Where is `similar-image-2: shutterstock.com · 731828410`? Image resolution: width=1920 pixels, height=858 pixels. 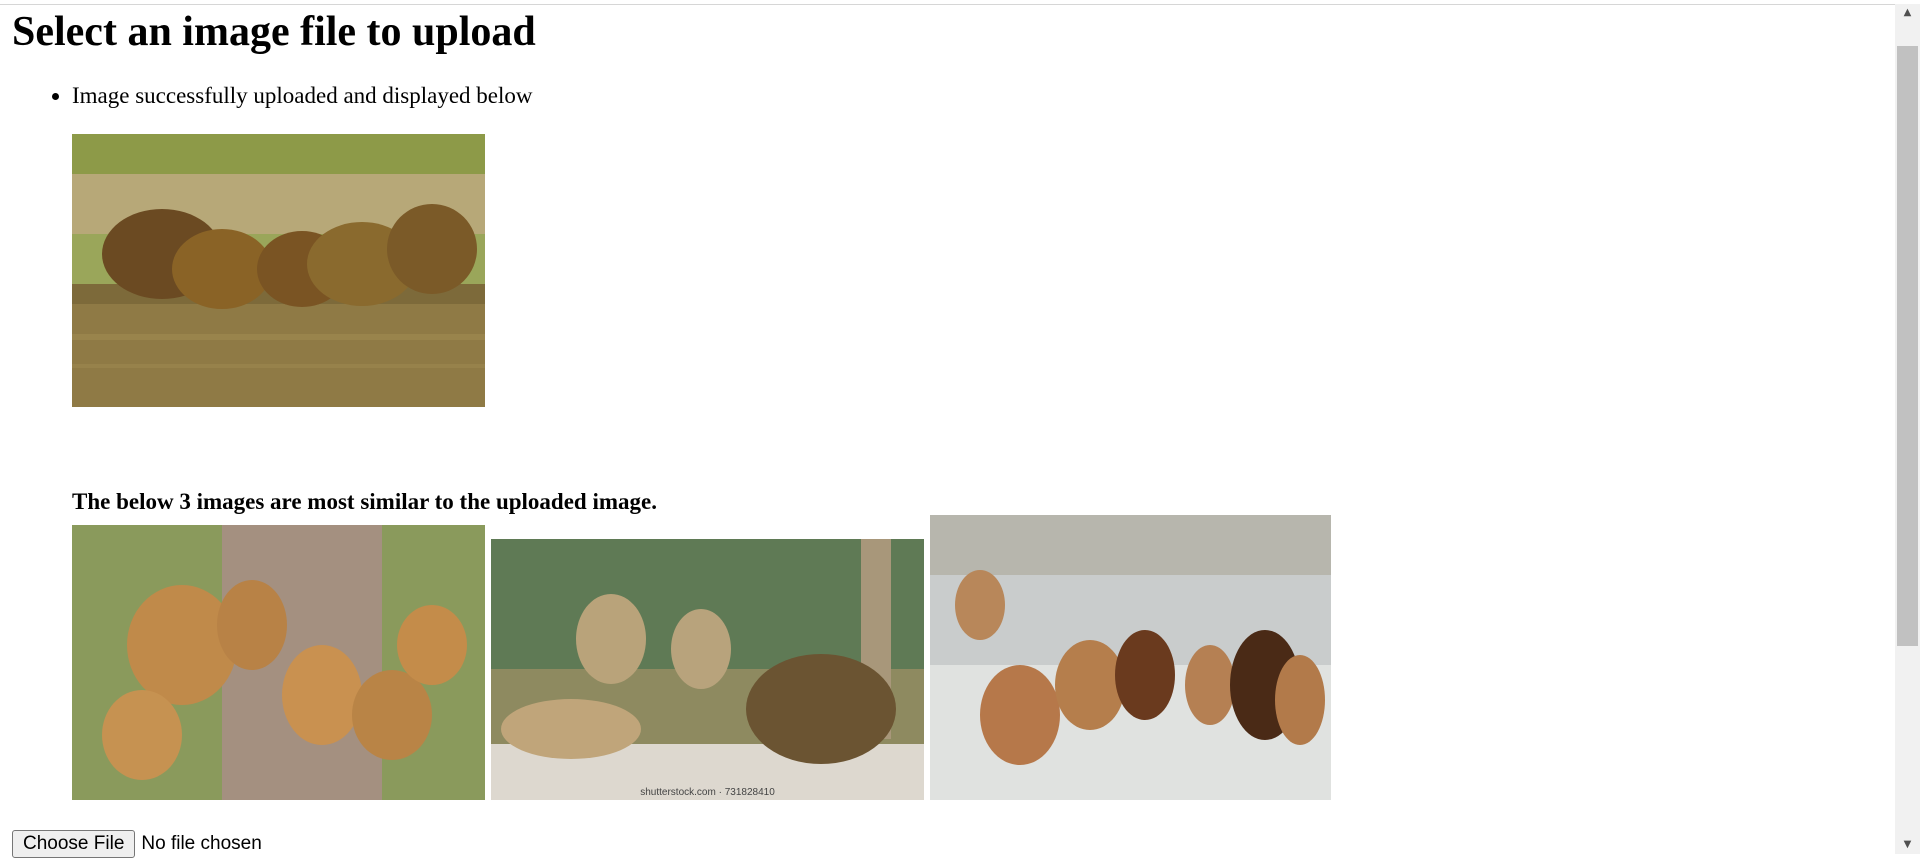 similar-image-2: shutterstock.com · 731828410 is located at coordinates (707, 669).